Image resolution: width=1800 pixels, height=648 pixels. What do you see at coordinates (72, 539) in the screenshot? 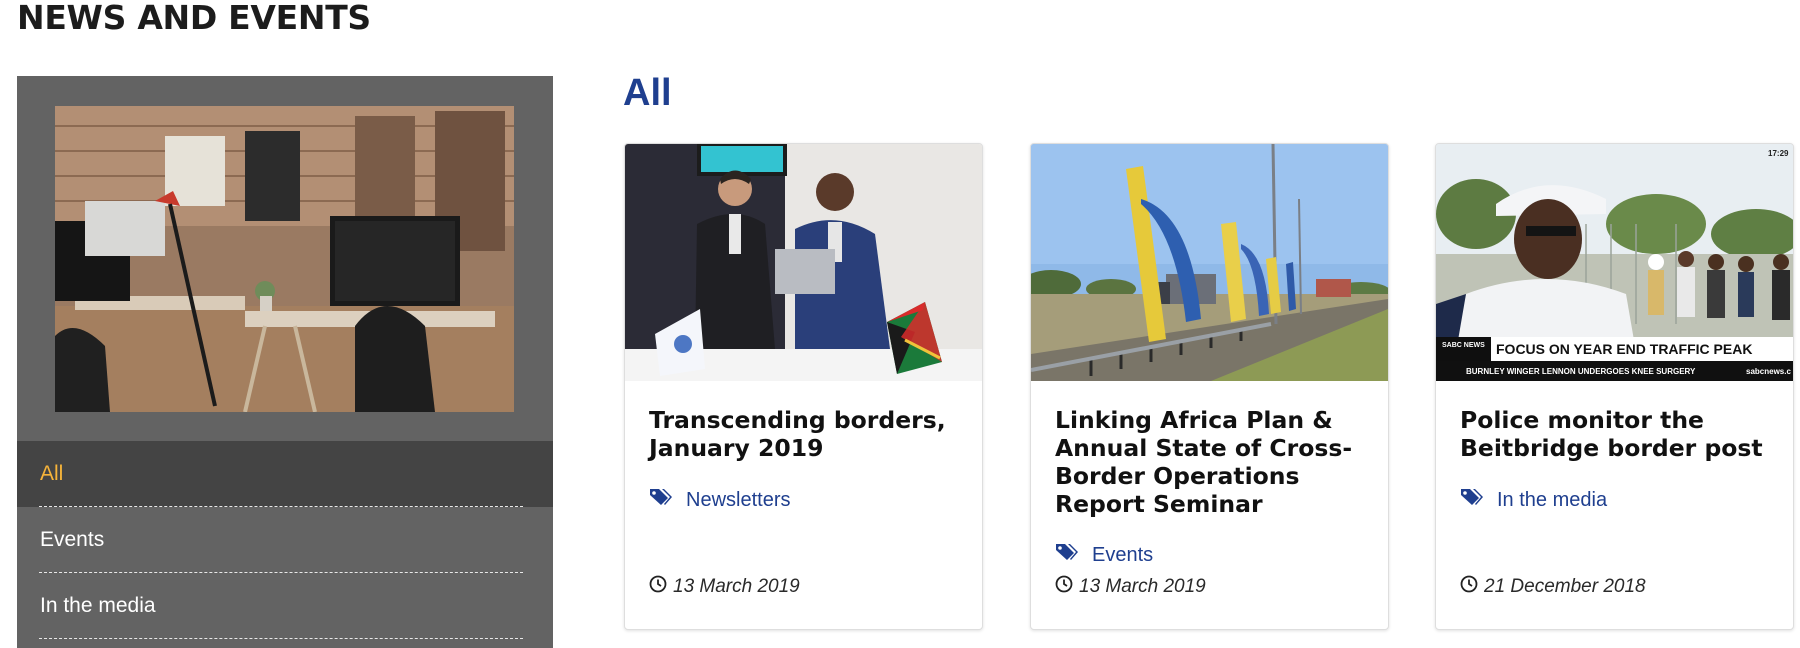
I see `nav-item-label: Events` at bounding box center [72, 539].